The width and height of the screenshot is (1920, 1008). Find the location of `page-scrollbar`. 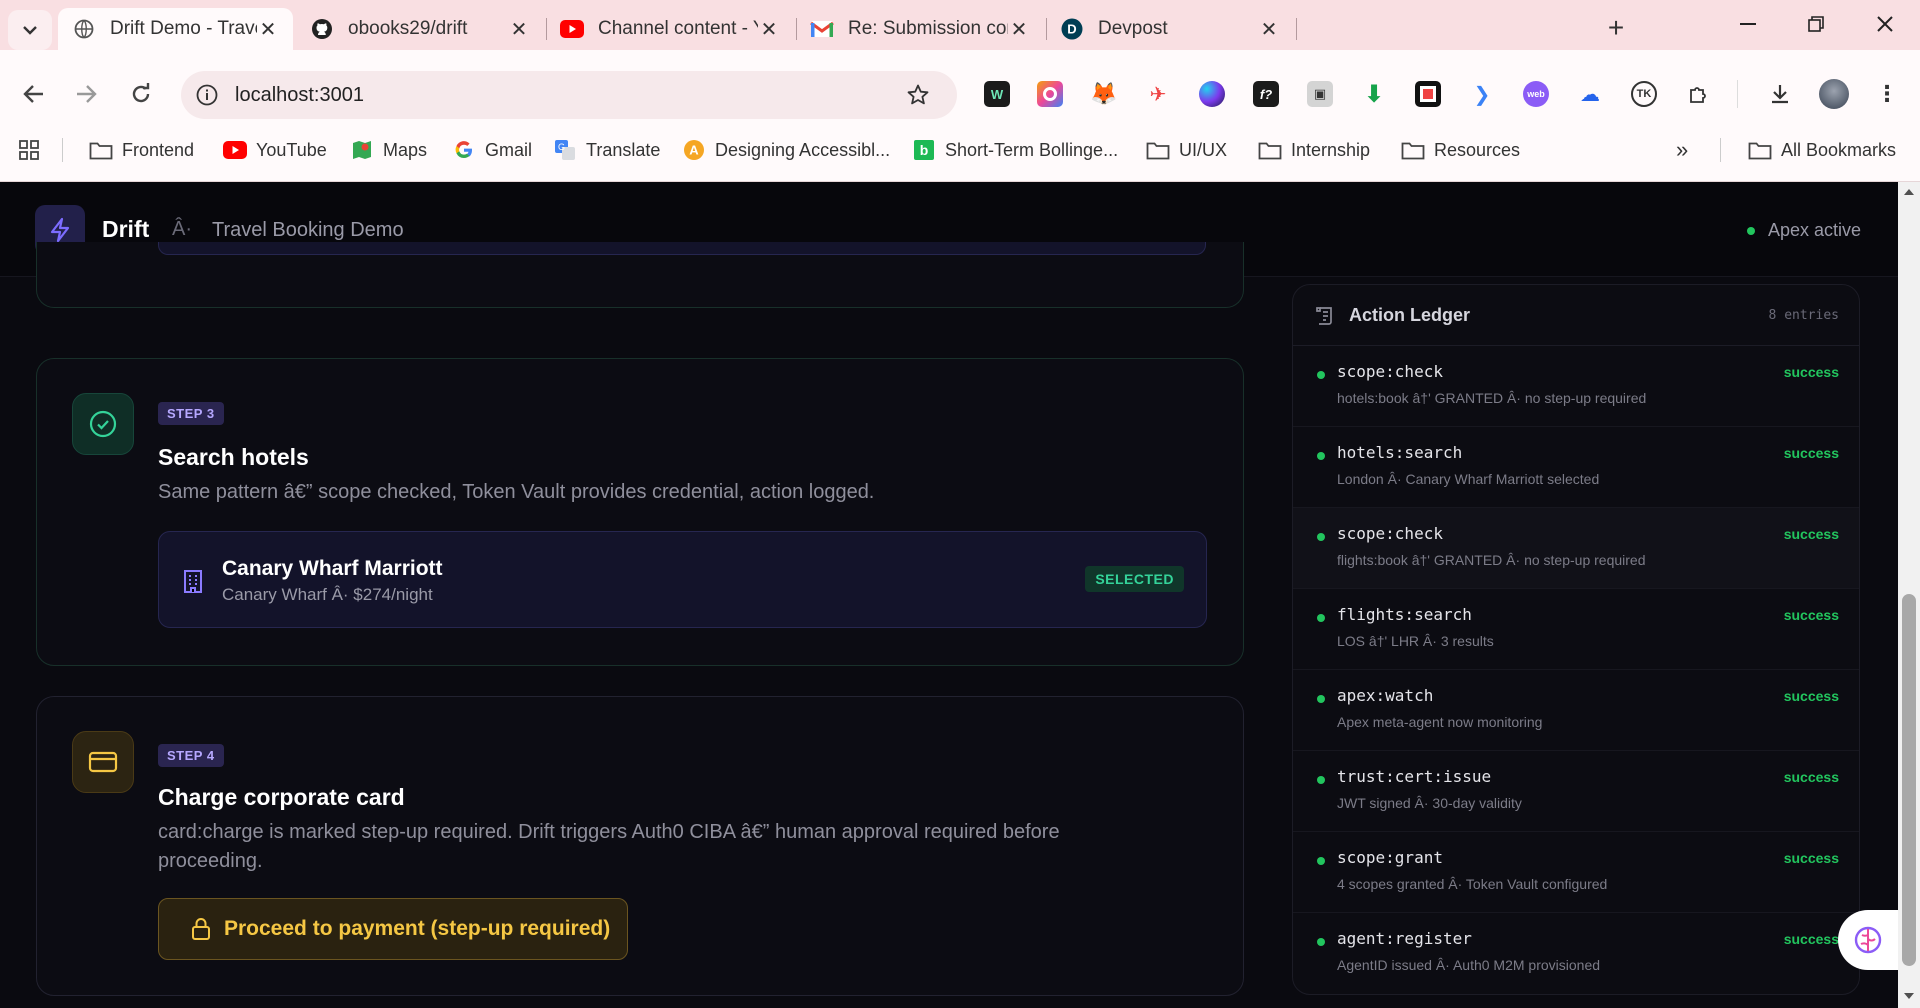

page-scrollbar is located at coordinates (1909, 595).